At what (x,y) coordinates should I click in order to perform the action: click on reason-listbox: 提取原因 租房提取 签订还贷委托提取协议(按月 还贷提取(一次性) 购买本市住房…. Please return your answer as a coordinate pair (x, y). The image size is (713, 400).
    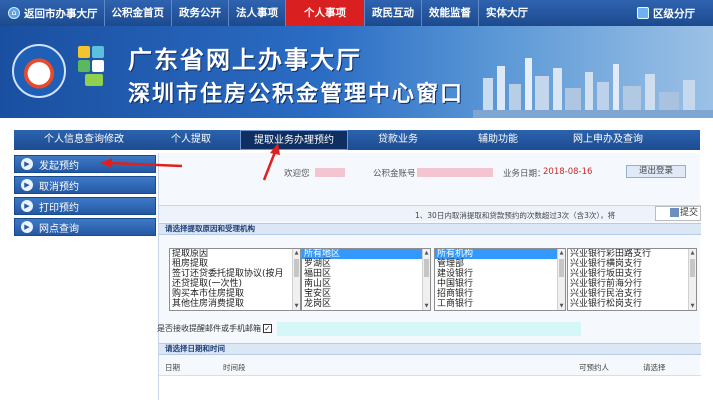
    Looking at the image, I should click on (235, 279).